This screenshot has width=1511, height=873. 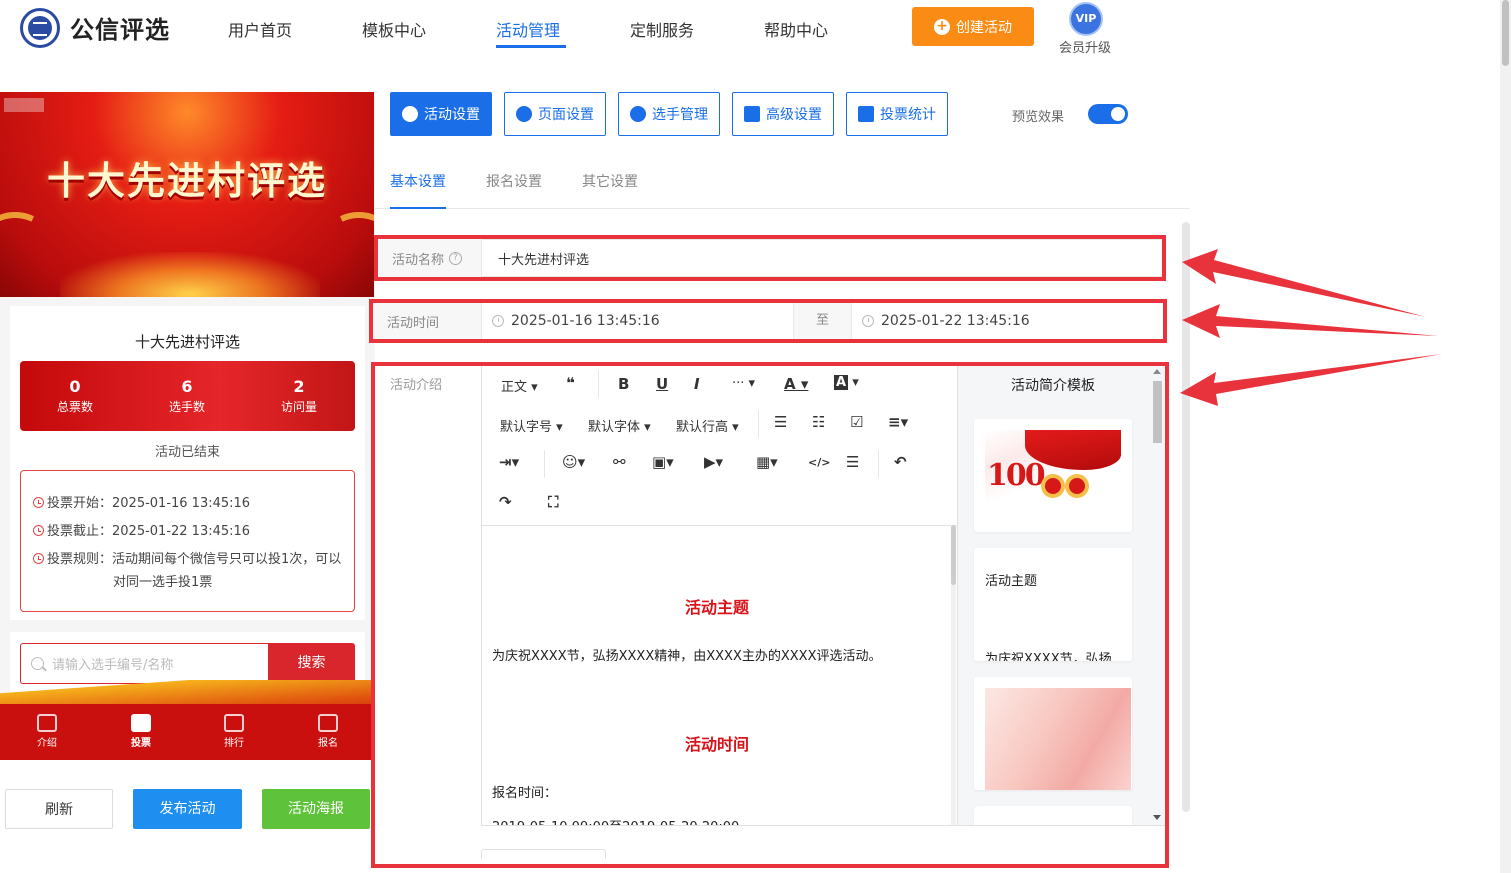 What do you see at coordinates (528, 29) in the screenshot?
I see `nav-activity-management: 活动管理` at bounding box center [528, 29].